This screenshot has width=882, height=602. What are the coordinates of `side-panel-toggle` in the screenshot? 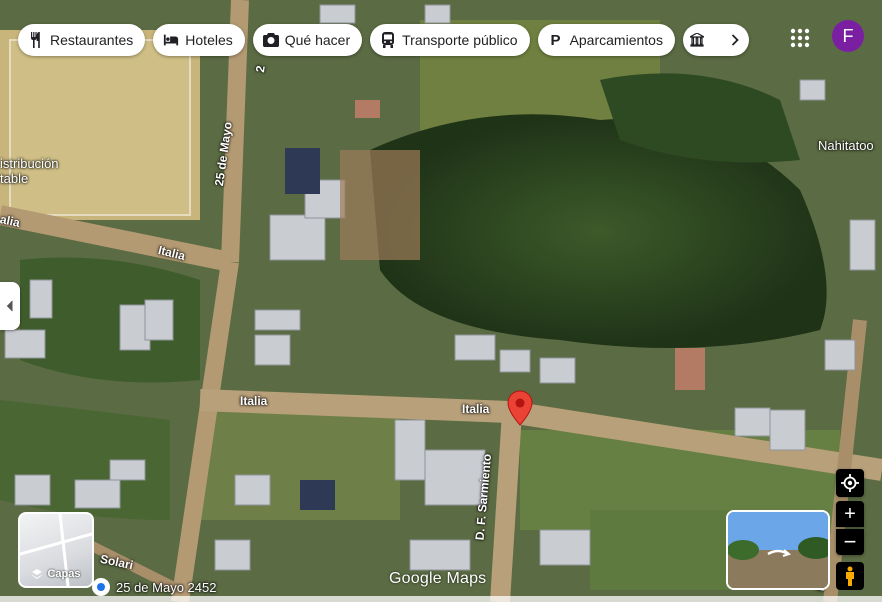 It's located at (10, 306).